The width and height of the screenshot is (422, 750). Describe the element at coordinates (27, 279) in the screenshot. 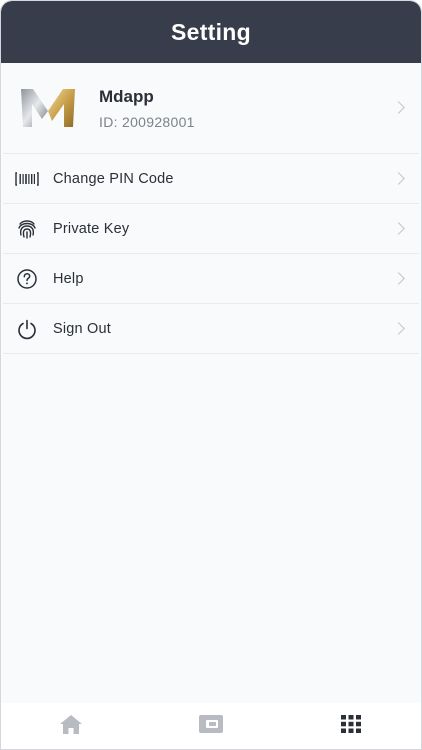

I see `help-icon` at that location.